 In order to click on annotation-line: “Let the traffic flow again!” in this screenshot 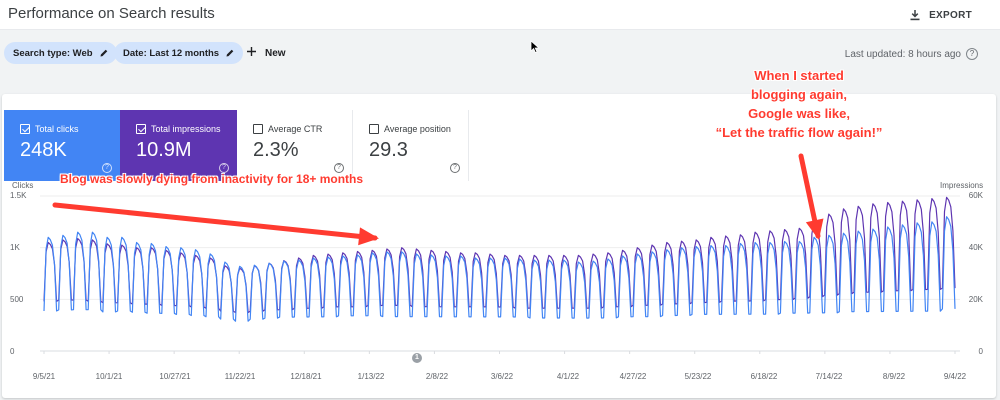, I will do `click(799, 132)`.